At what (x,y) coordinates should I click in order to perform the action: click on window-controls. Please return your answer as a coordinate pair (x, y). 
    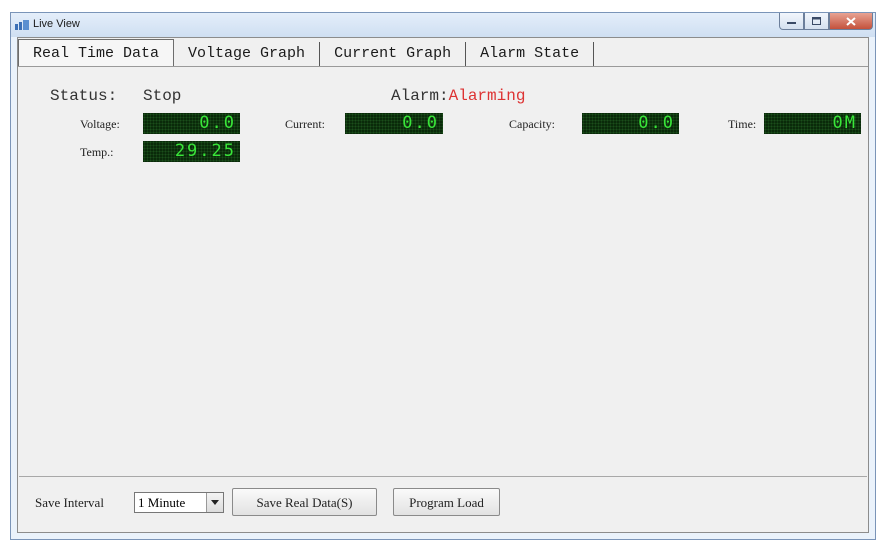
    Looking at the image, I should click on (826, 22).